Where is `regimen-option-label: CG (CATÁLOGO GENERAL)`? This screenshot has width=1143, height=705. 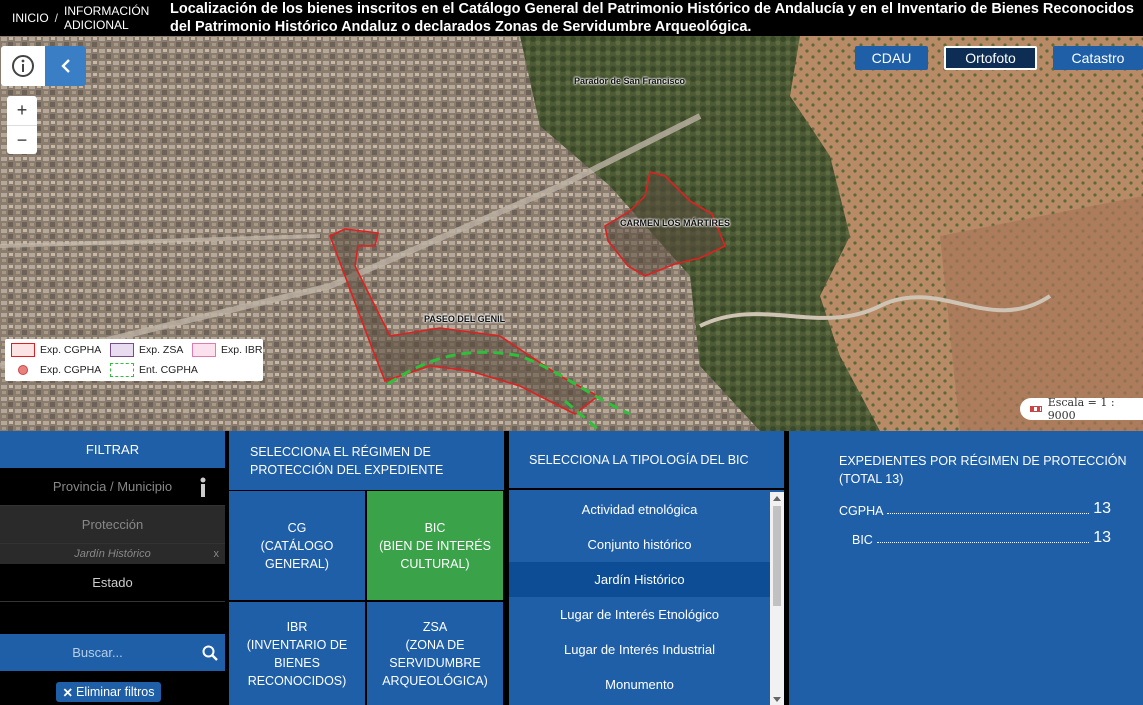 regimen-option-label: CG (CATÁLOGO GENERAL) is located at coordinates (297, 545).